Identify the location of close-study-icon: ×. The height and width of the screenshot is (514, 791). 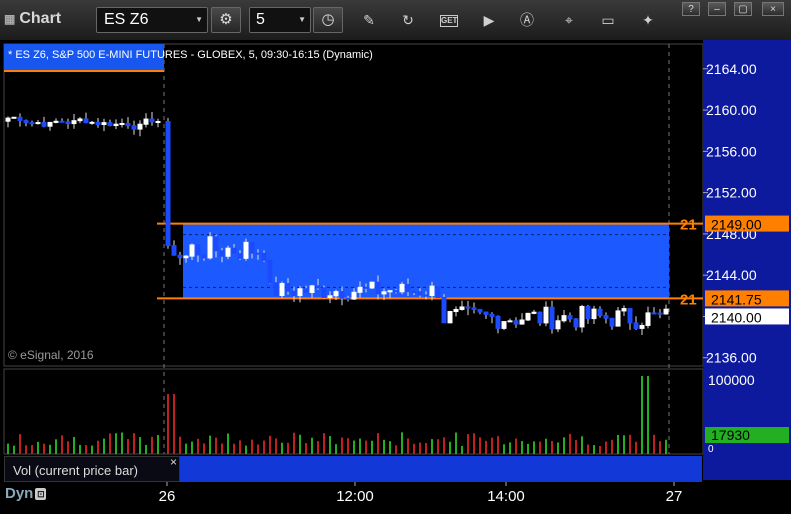
(173, 462).